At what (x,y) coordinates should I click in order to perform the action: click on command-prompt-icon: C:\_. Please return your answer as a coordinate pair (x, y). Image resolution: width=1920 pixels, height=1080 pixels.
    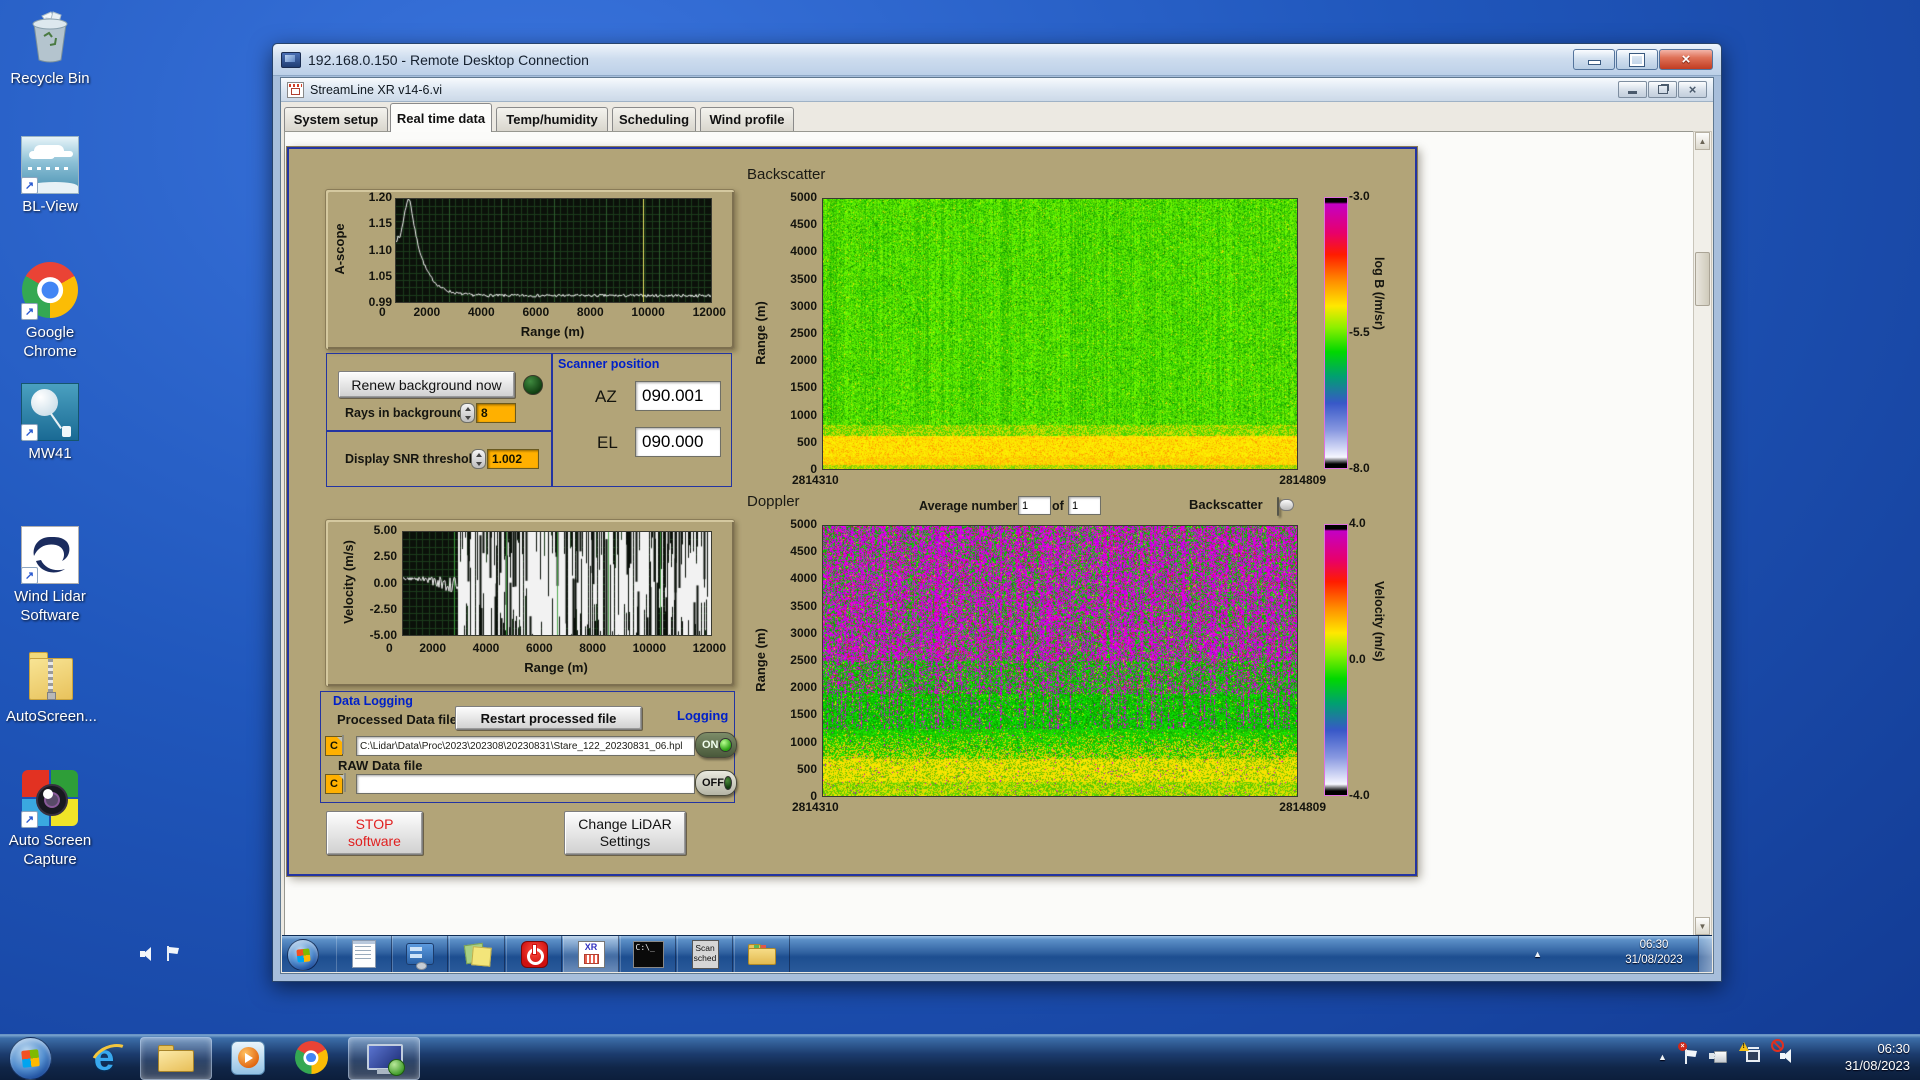
    Looking at the image, I should click on (648, 954).